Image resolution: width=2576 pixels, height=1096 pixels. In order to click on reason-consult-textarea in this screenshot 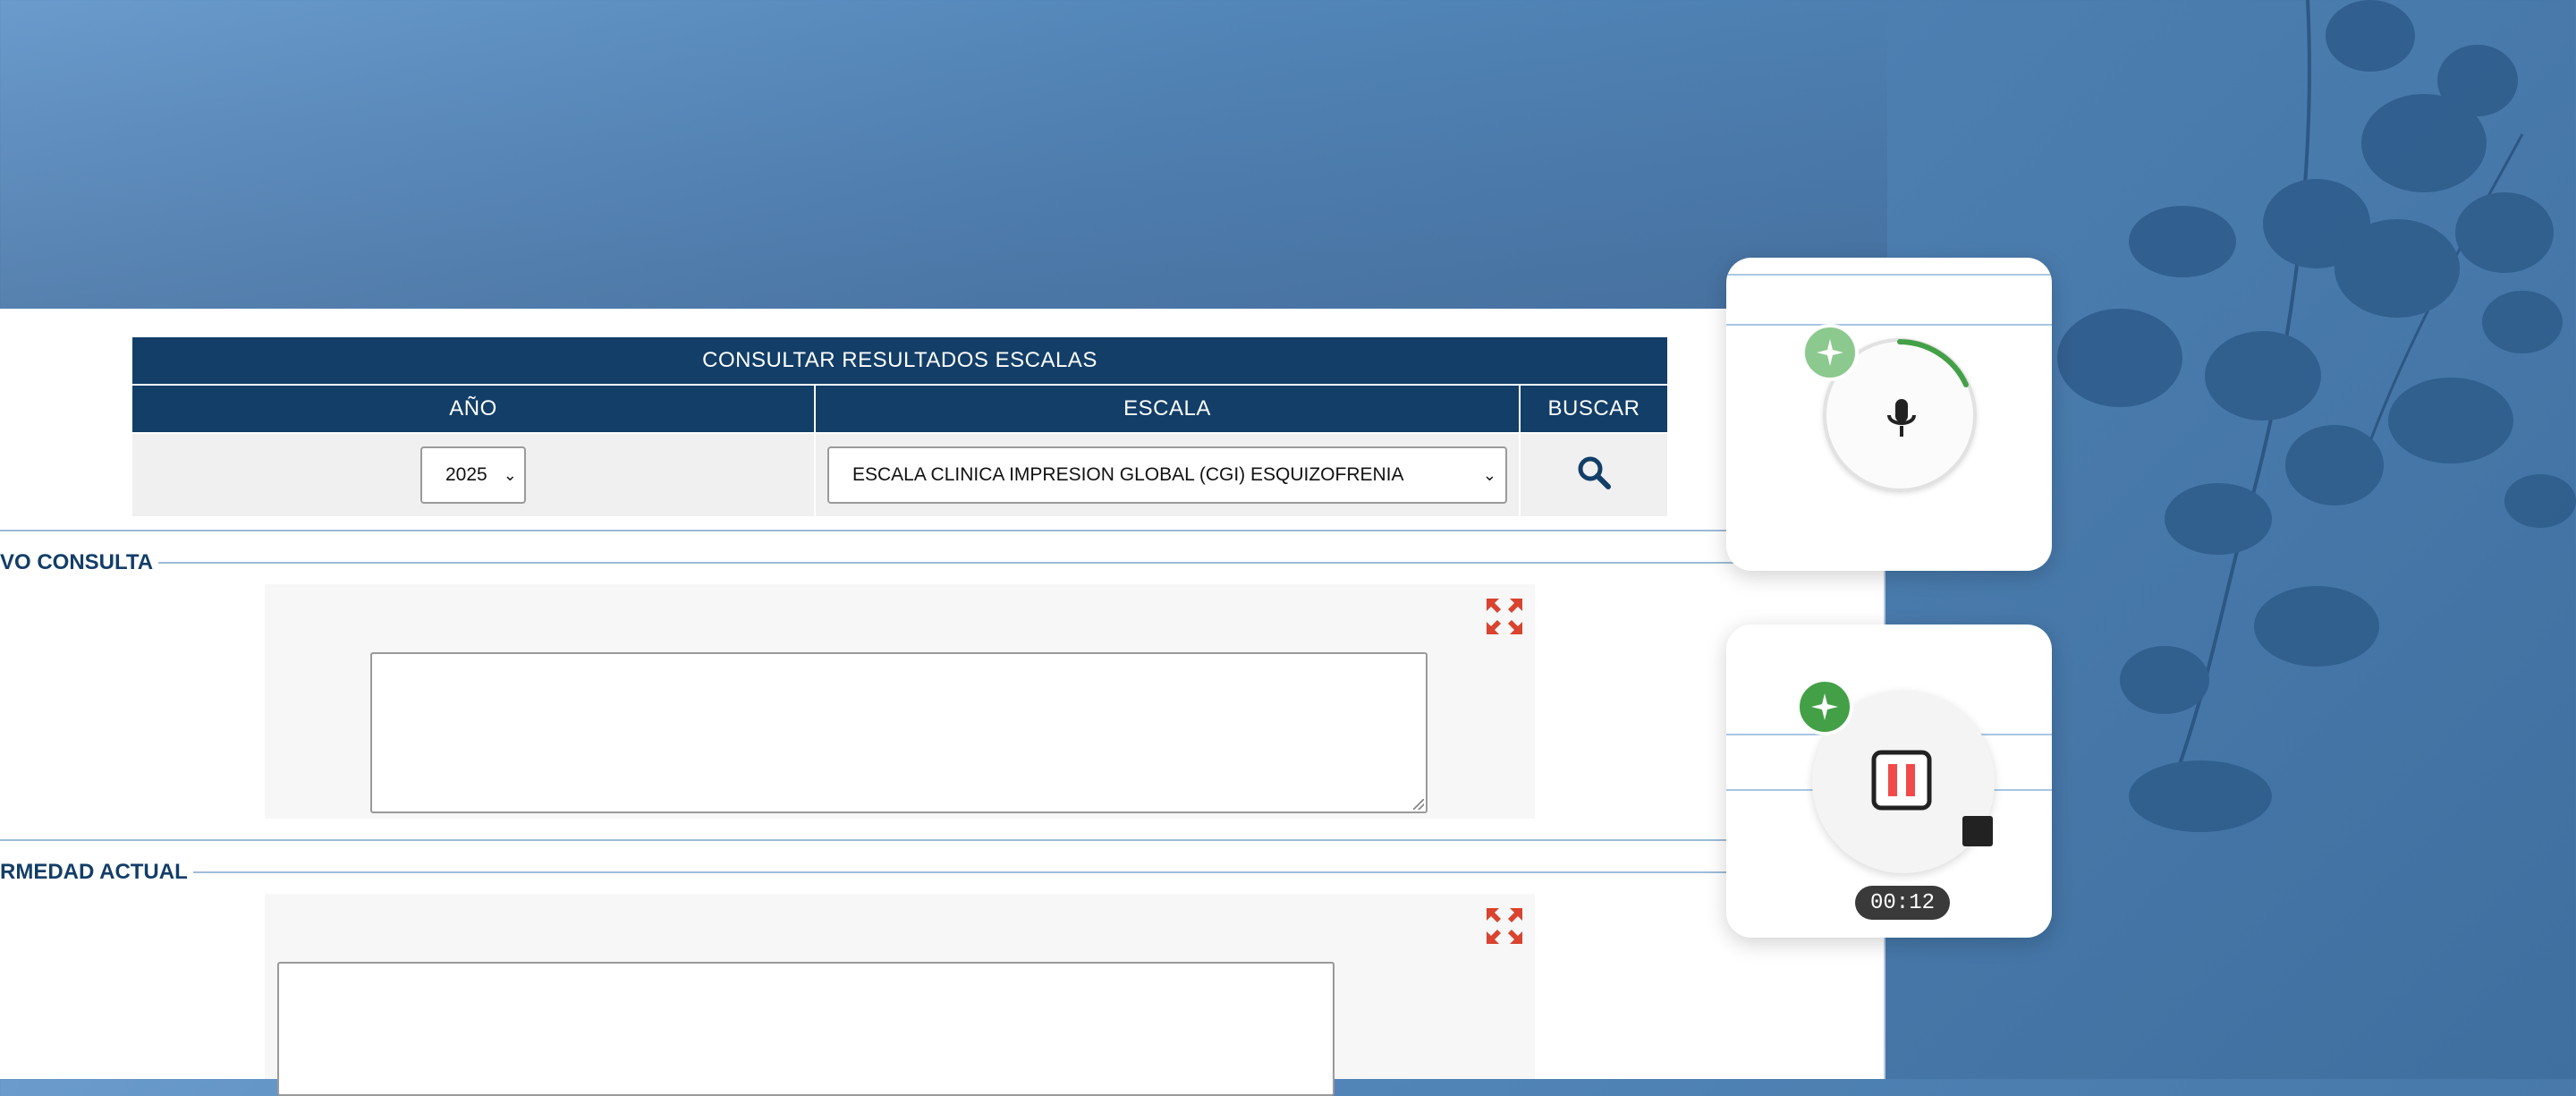, I will do `click(899, 732)`.